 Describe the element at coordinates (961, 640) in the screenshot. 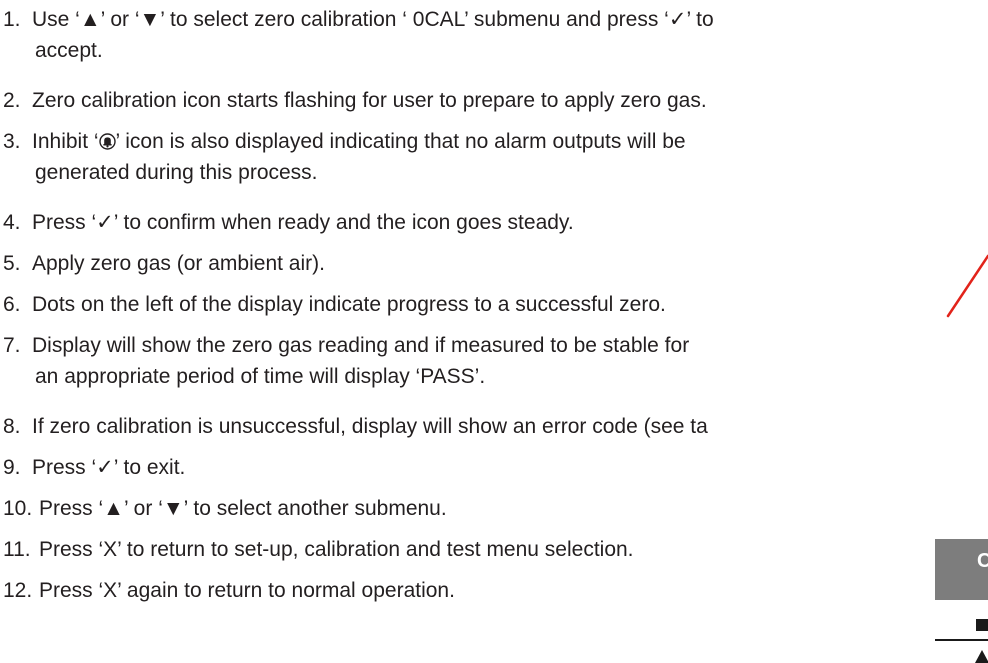

I see `divider` at that location.